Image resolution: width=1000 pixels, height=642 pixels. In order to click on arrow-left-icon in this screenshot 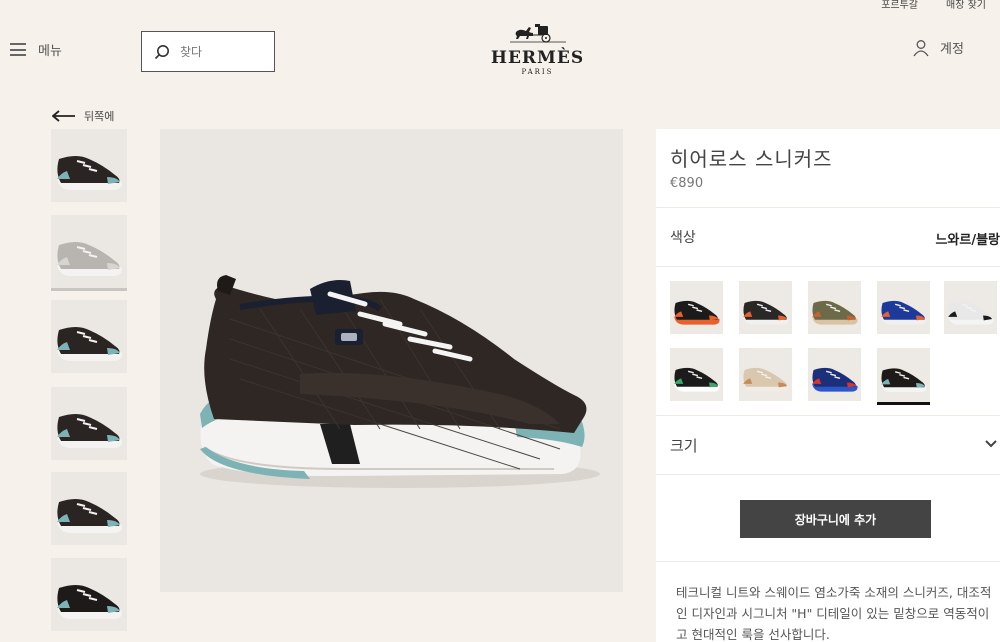, I will do `click(63, 116)`.